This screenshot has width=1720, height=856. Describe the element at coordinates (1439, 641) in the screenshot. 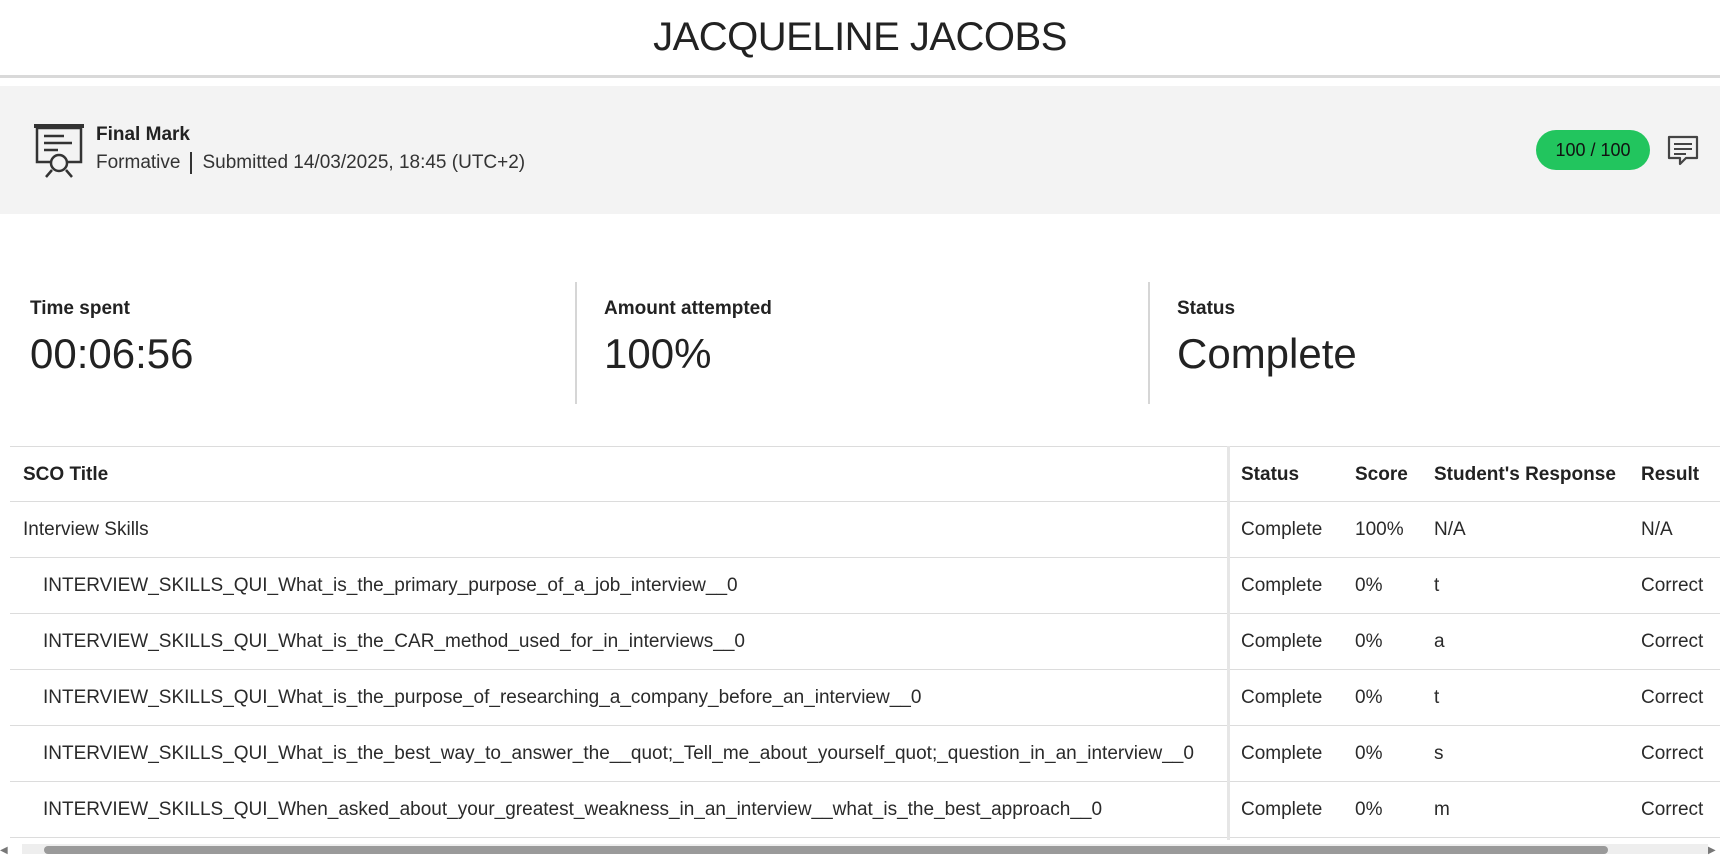

I see `sco-response: a` at that location.